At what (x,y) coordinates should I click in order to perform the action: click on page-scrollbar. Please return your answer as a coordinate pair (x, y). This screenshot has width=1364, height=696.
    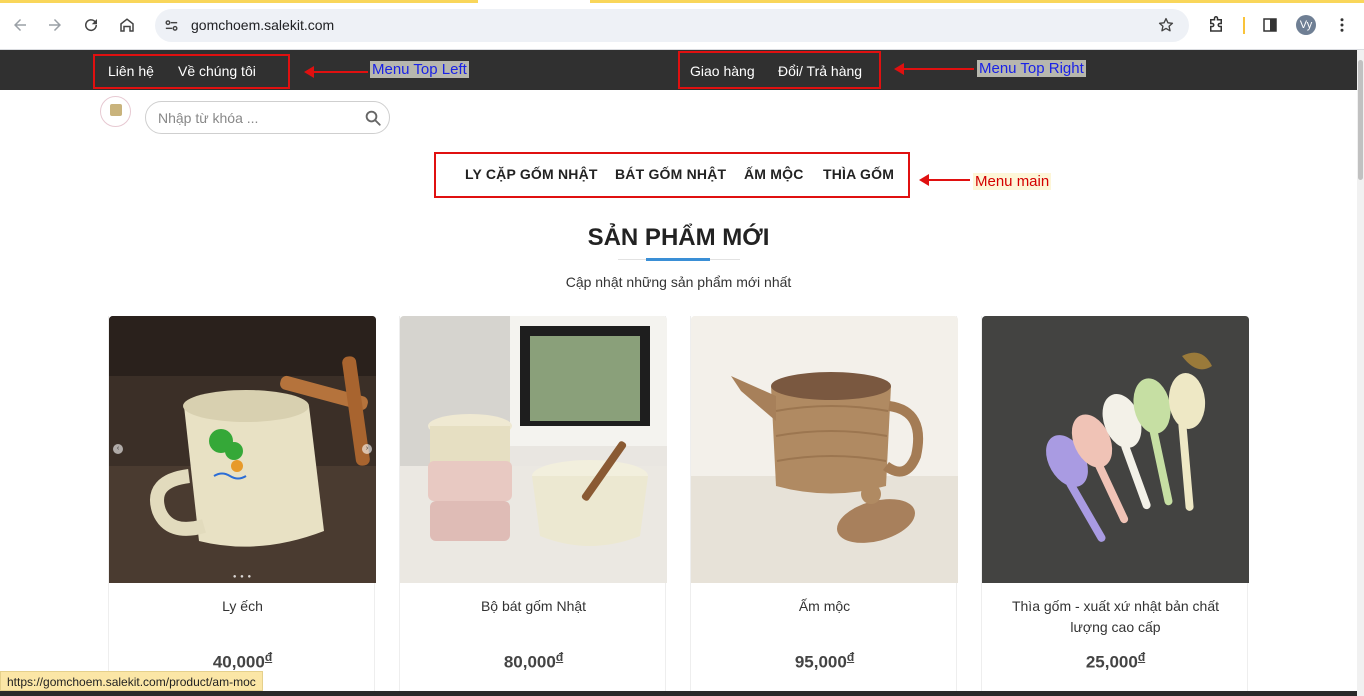
    Looking at the image, I should click on (1360, 373).